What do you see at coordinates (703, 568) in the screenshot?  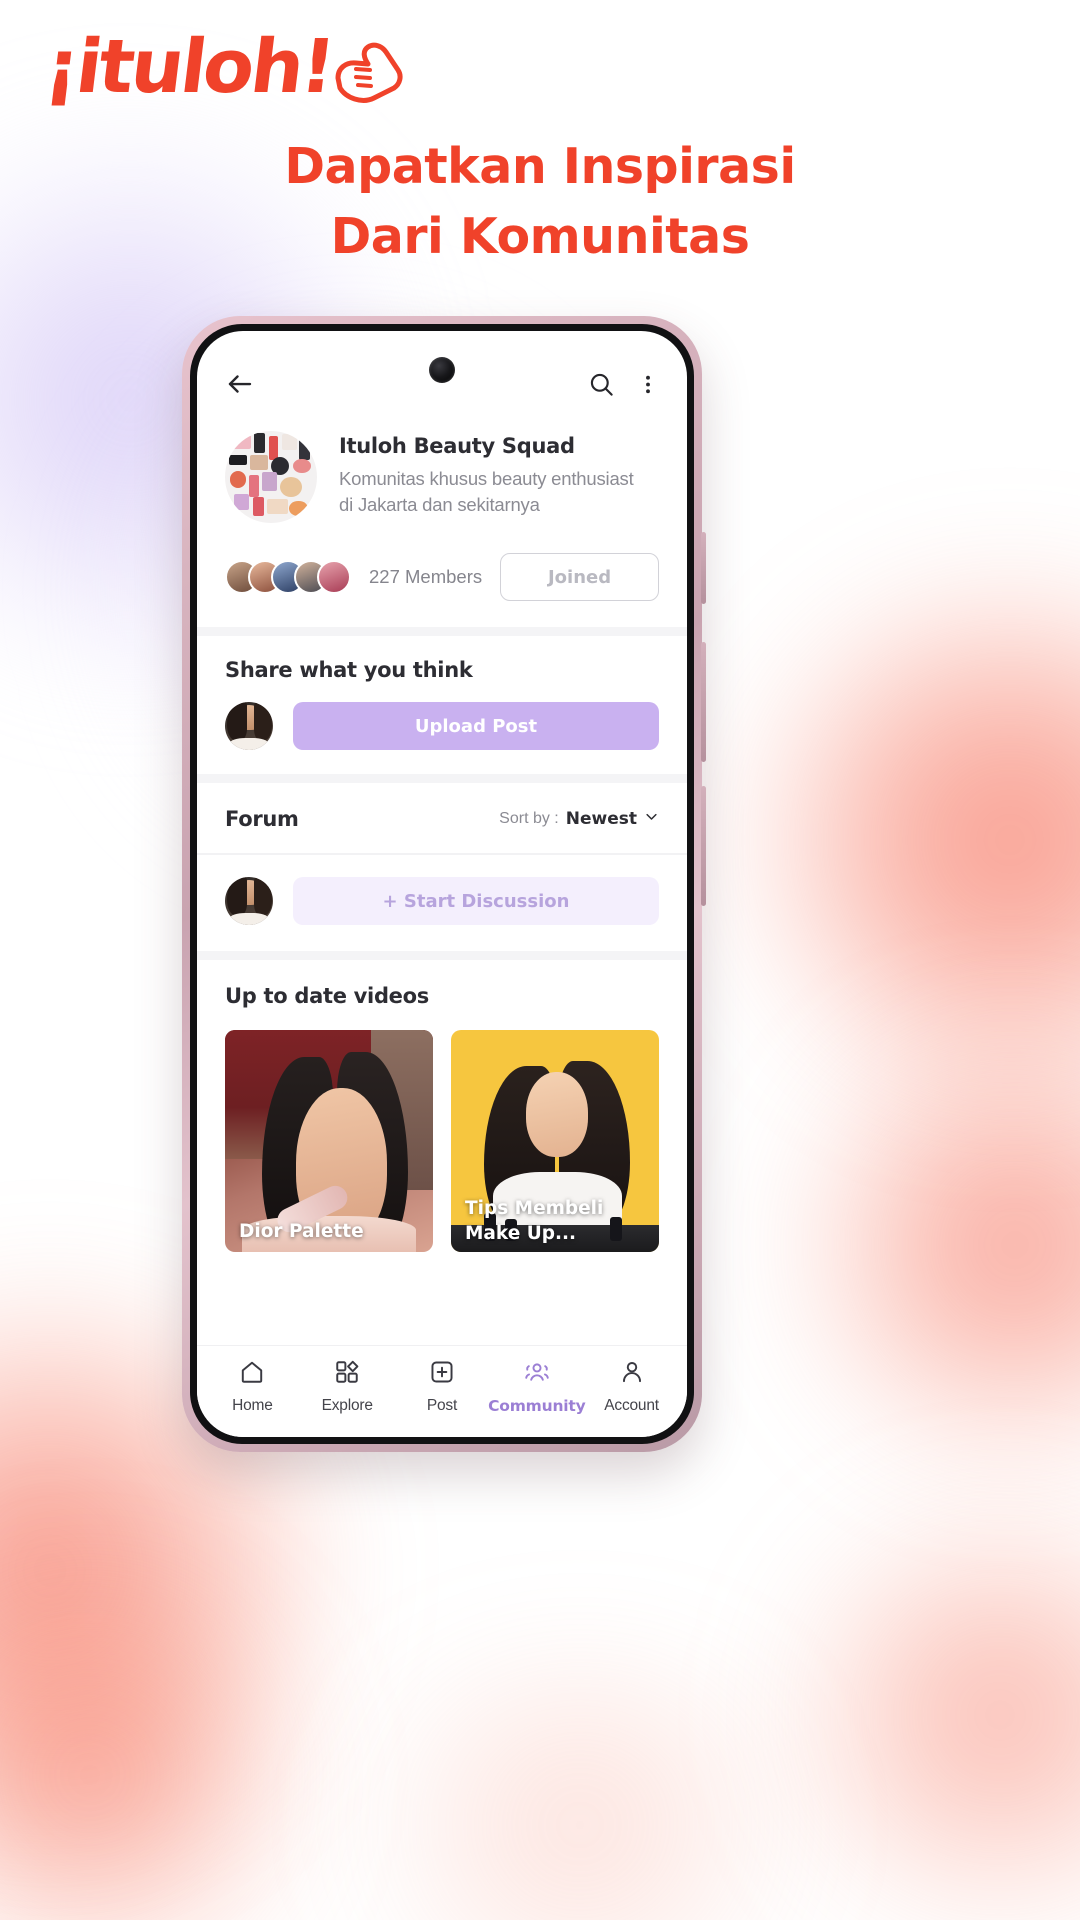 I see `phone-side-button-top` at bounding box center [703, 568].